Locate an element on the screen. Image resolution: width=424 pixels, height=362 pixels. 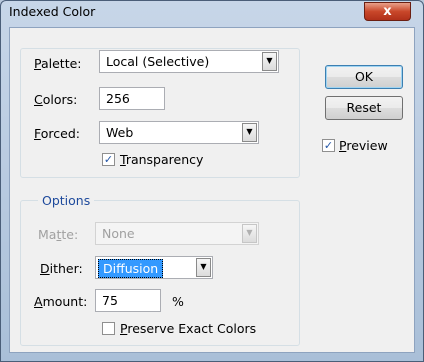
colors-value: 256 is located at coordinates (118, 98).